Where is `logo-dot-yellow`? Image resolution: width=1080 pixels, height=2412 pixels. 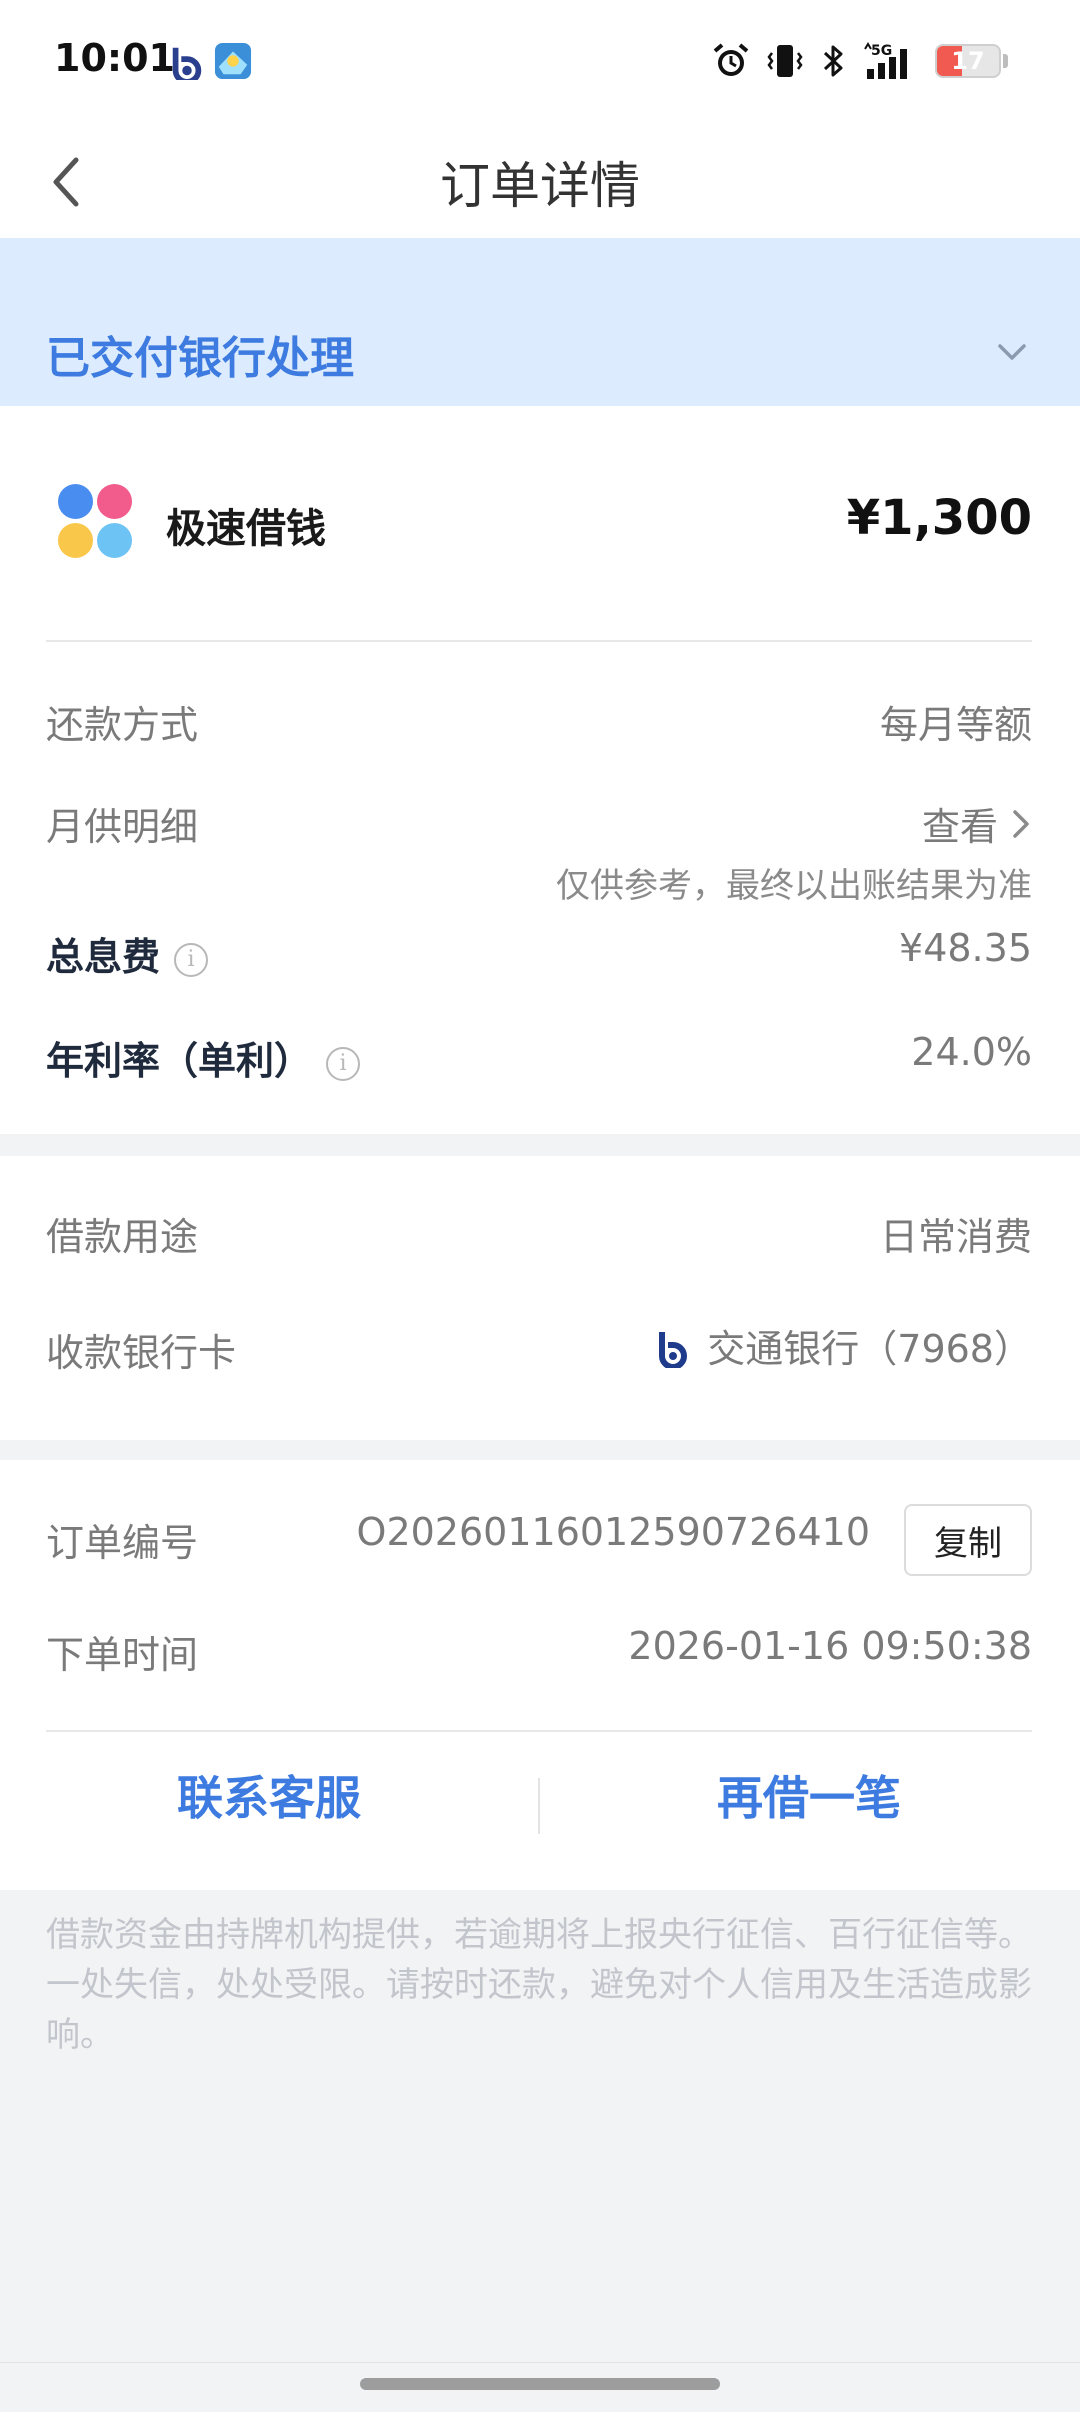 logo-dot-yellow is located at coordinates (75, 540).